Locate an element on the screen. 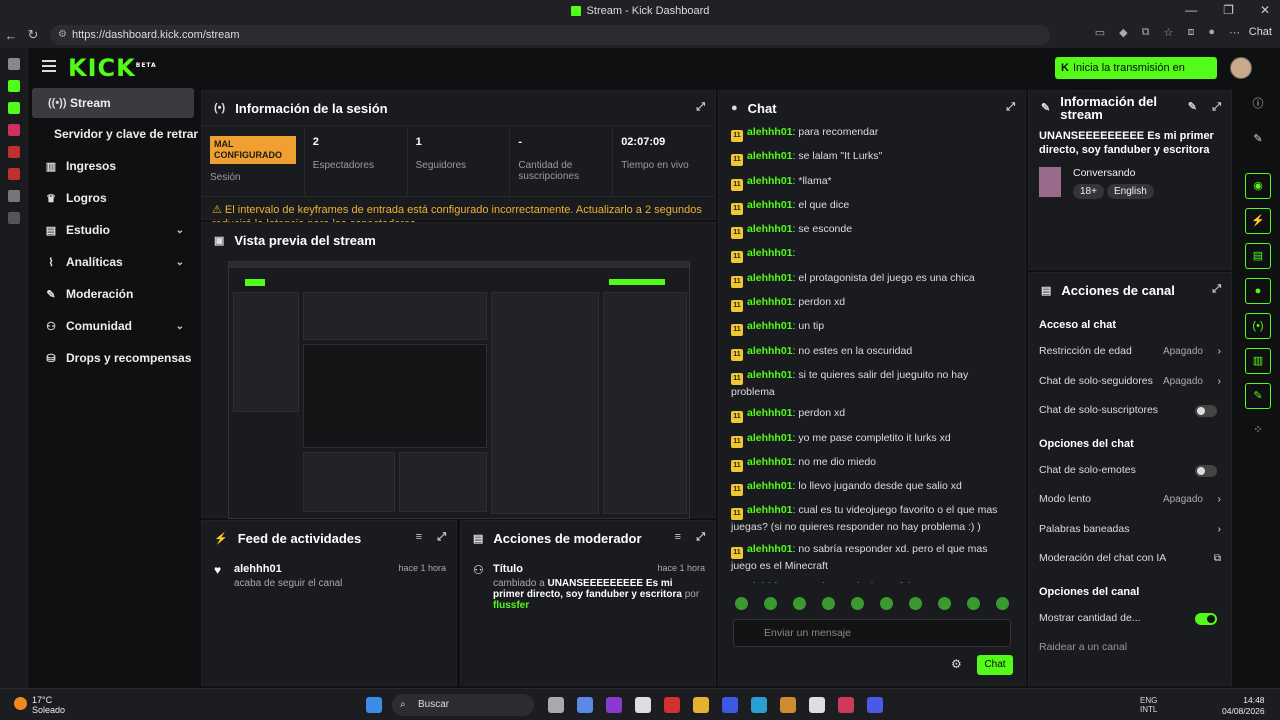  channel-action-row: Modo lento Apagado › is located at coordinates (1130, 500).